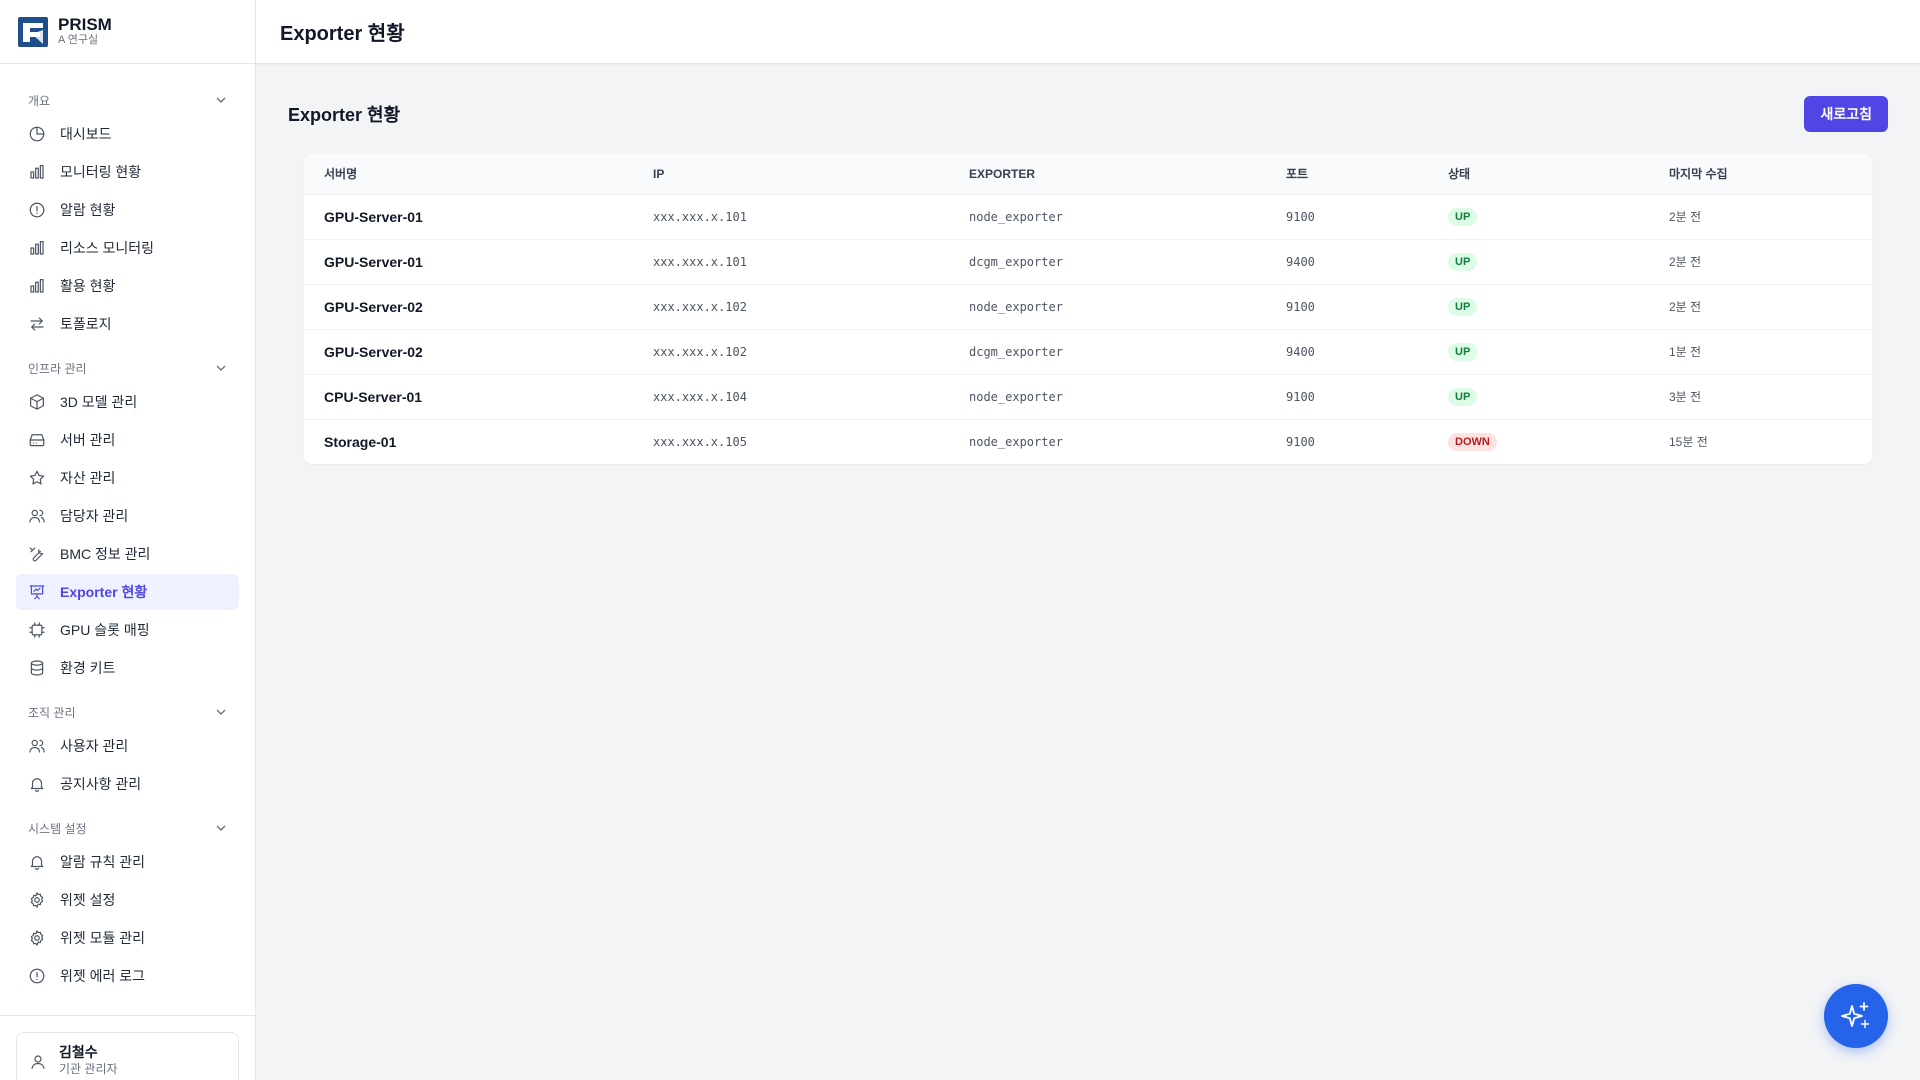 The height and width of the screenshot is (1080, 1920). Describe the element at coordinates (791, 351) in the screenshot. I see `cell-ip: xxx.xxx.x.102` at that location.